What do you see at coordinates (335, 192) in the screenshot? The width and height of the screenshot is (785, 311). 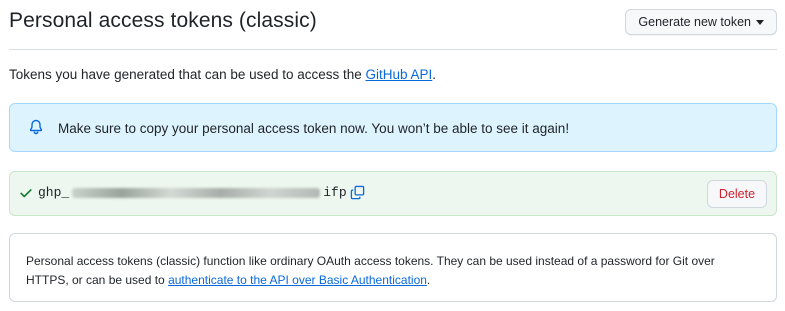 I see `token-suffix: ifp` at bounding box center [335, 192].